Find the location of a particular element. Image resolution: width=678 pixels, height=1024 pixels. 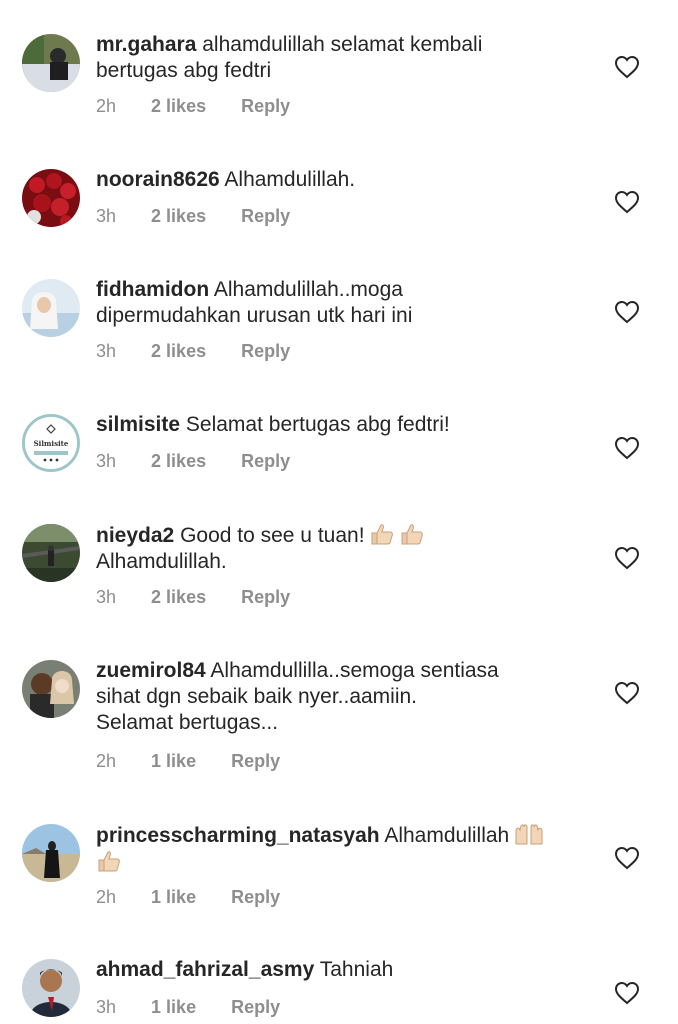

comment-message-line2: dipermudahkan urusan utk hari ini is located at coordinates (254, 315).